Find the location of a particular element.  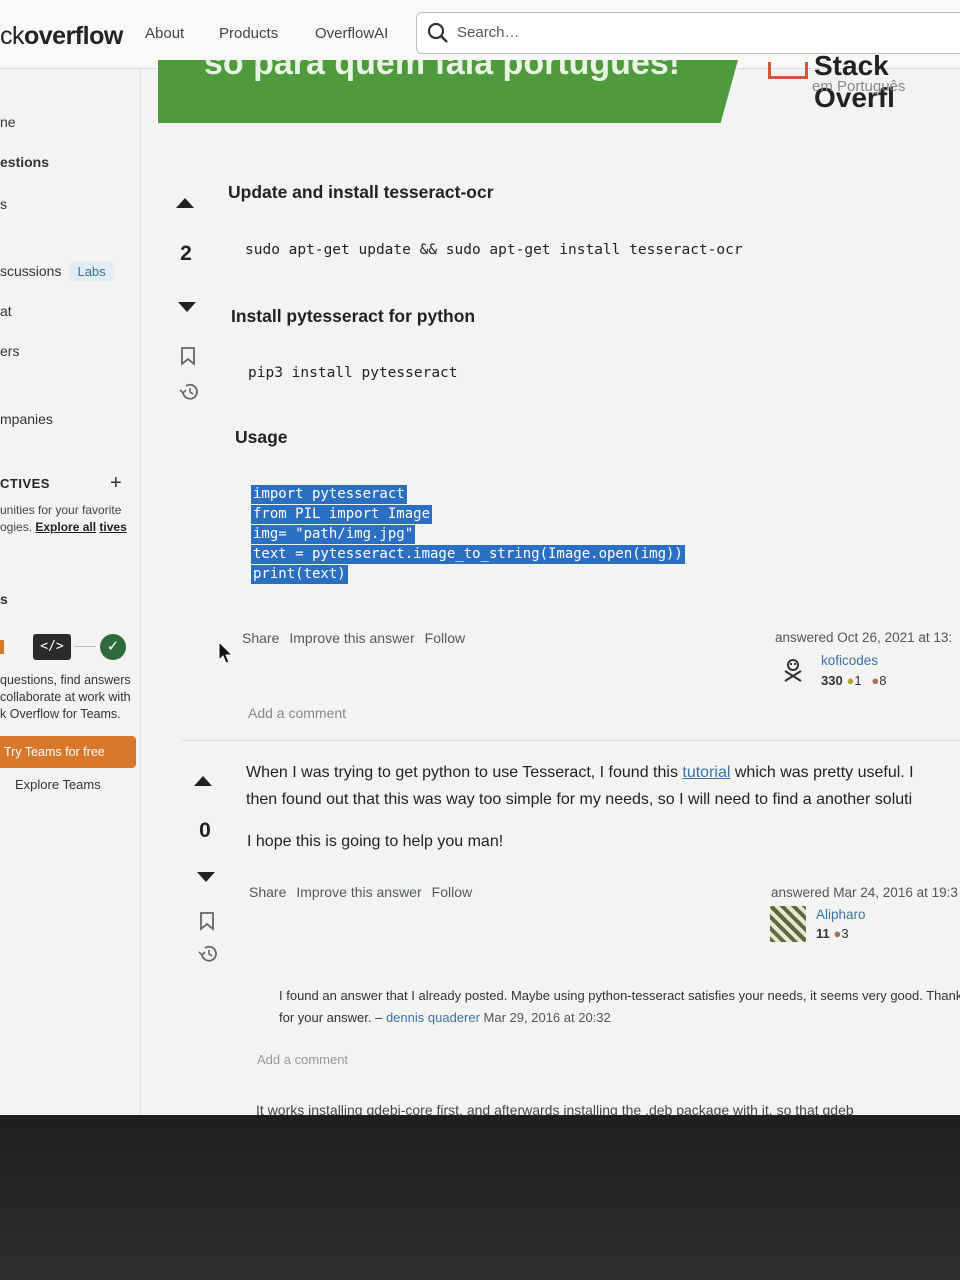

explore-all-link: Explore all is located at coordinates (65, 527).